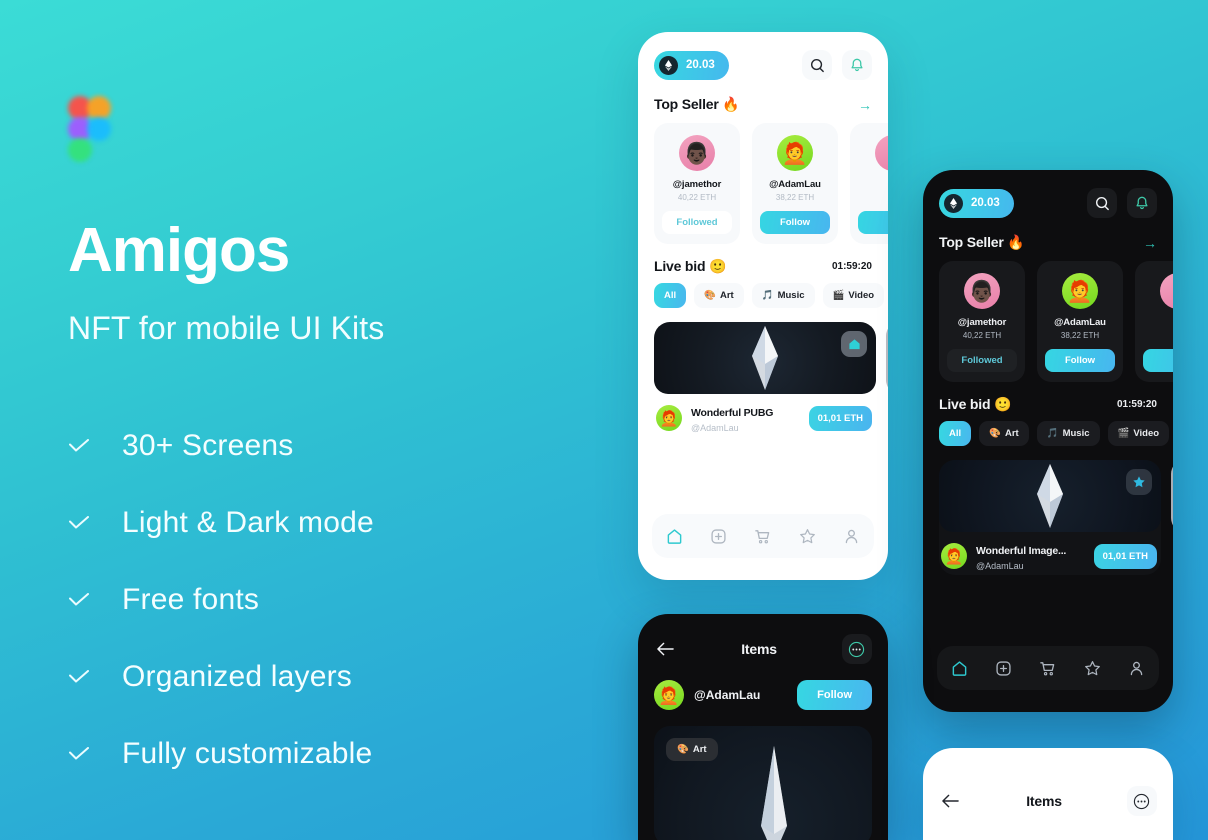 Image resolution: width=1208 pixels, height=840 pixels. I want to click on figma-logo, so click(90, 134).